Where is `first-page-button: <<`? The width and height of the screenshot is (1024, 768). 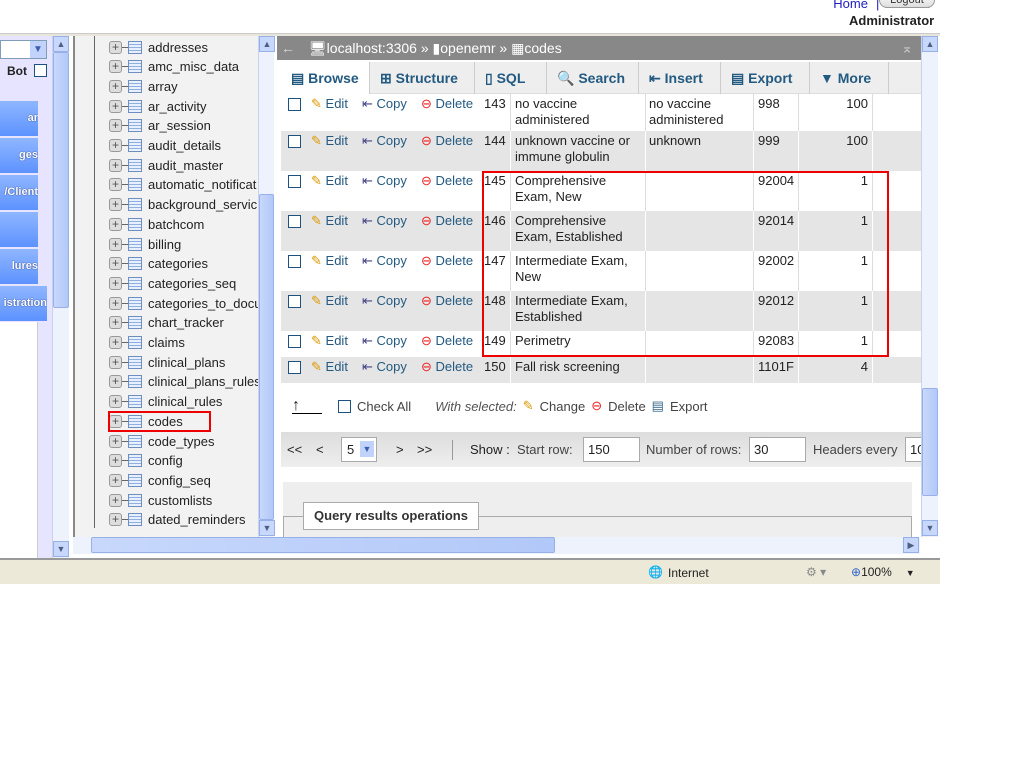
first-page-button: << is located at coordinates (294, 449).